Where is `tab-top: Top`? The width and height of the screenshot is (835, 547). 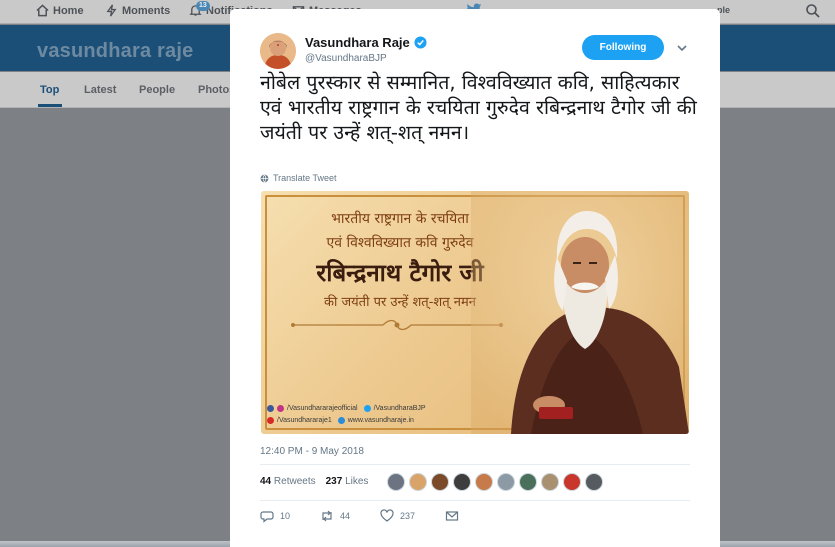
tab-top: Top is located at coordinates (49, 90).